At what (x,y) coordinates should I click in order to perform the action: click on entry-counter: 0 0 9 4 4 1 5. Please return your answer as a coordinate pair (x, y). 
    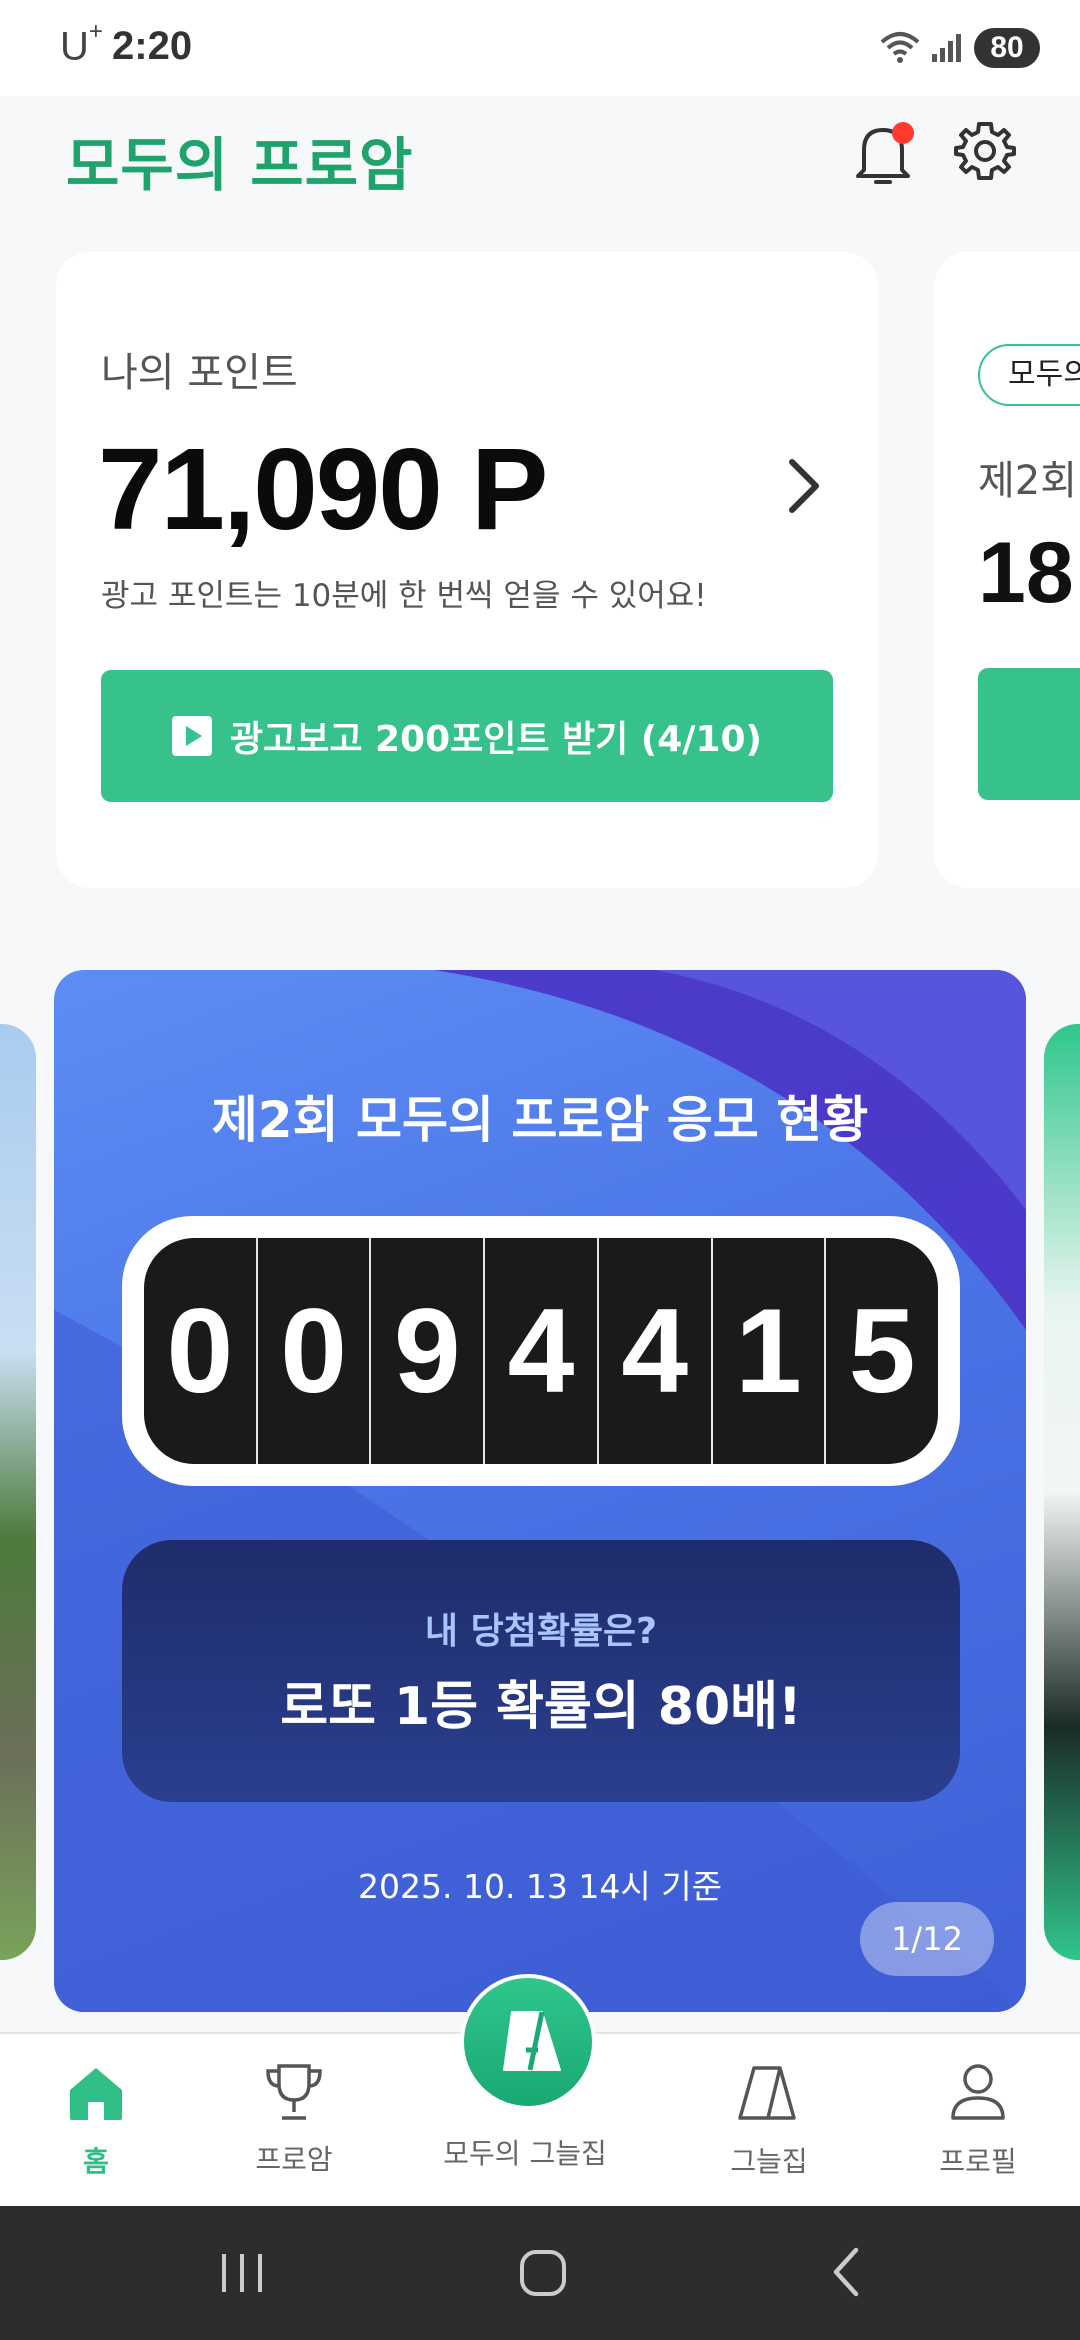
    Looking at the image, I should click on (541, 1351).